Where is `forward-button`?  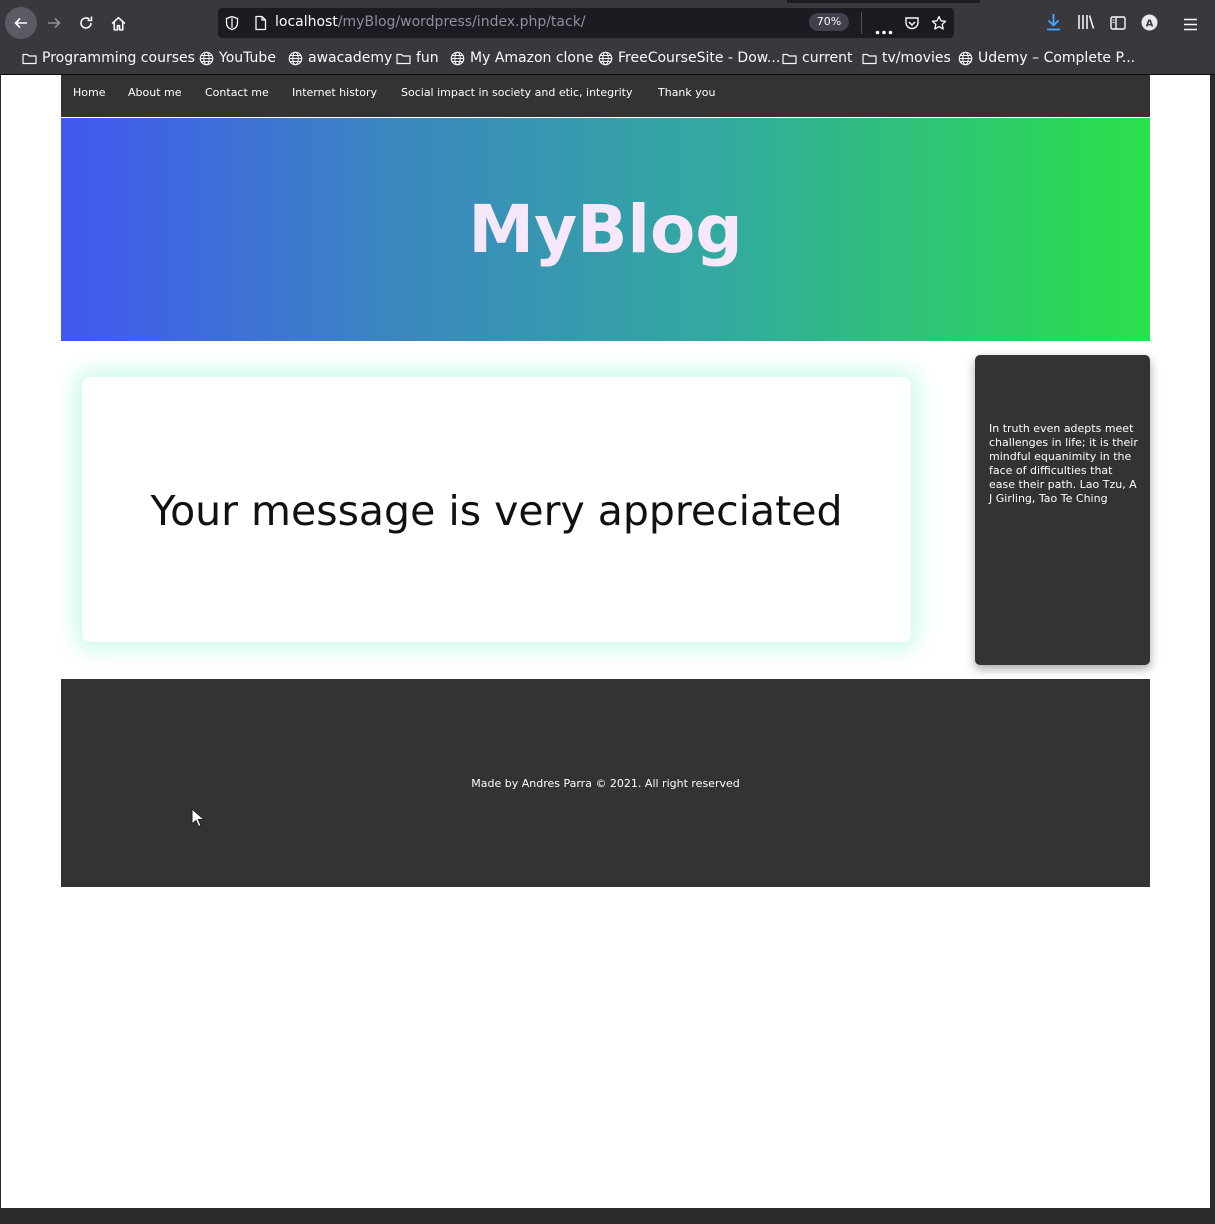 forward-button is located at coordinates (54, 23).